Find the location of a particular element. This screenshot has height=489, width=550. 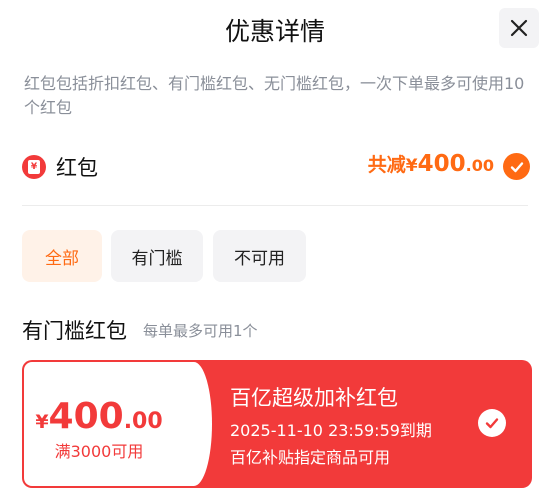

total-decimal: .00 is located at coordinates (479, 165).